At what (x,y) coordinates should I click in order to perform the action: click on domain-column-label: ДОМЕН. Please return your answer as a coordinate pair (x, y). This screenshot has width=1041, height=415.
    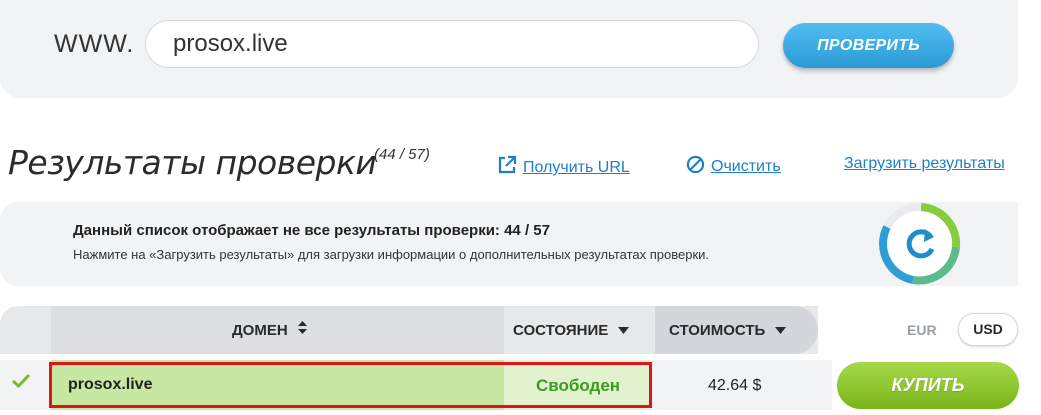
    Looking at the image, I should click on (260, 330).